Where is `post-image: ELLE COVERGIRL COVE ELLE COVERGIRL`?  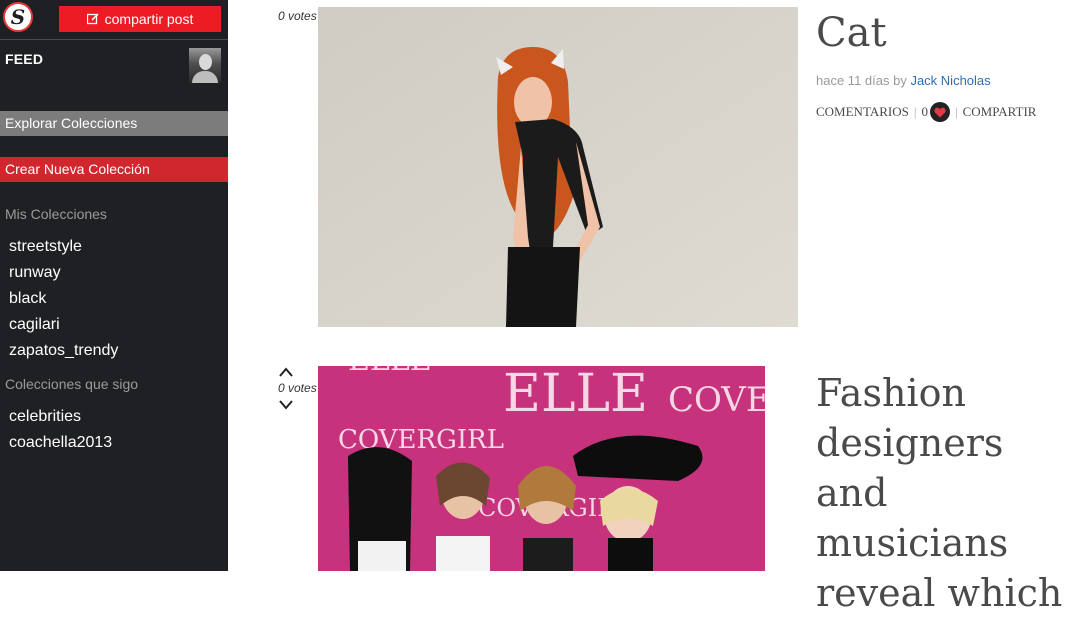 post-image: ELLE COVERGIRL COVE ELLE COVERGIRL is located at coordinates (541, 468).